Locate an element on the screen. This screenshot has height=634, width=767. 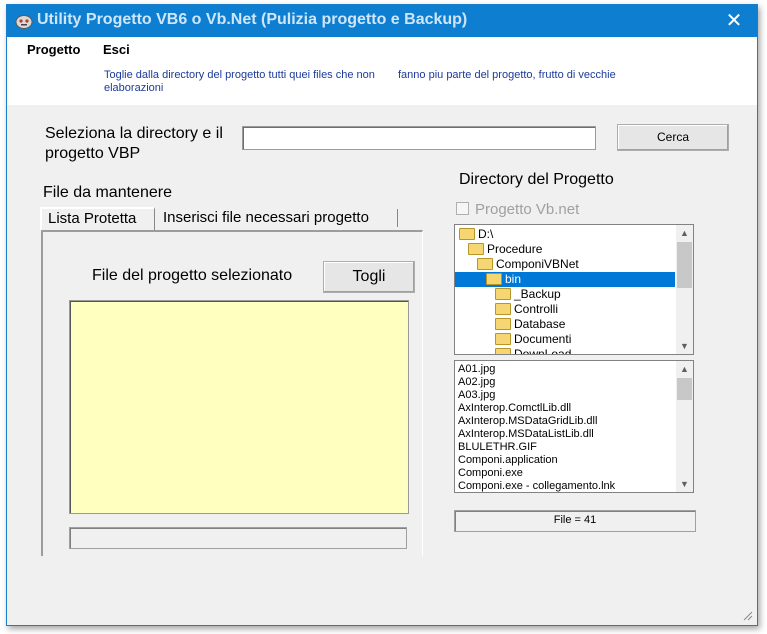
directory-scrollbar: ▲ ▼ is located at coordinates (684, 289).